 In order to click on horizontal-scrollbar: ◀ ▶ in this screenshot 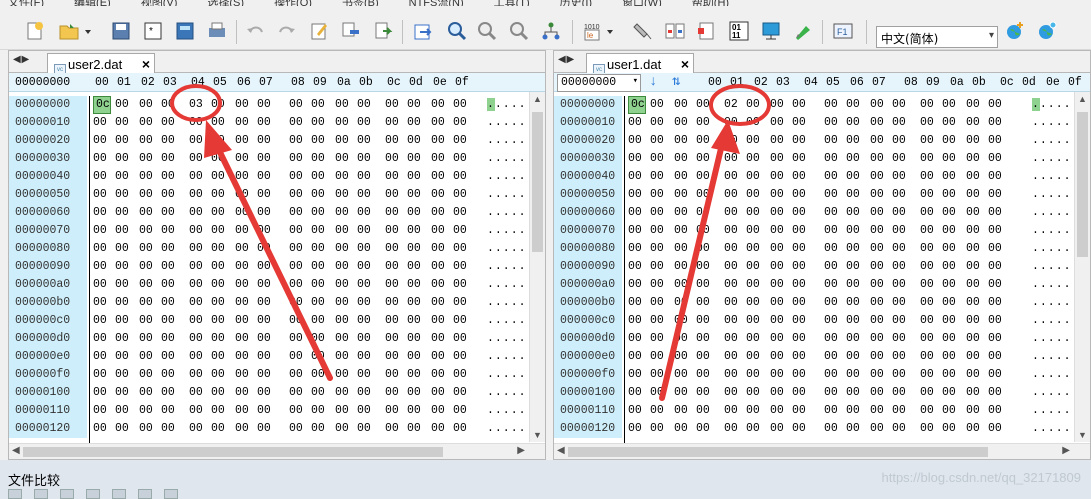, I will do `click(277, 451)`.